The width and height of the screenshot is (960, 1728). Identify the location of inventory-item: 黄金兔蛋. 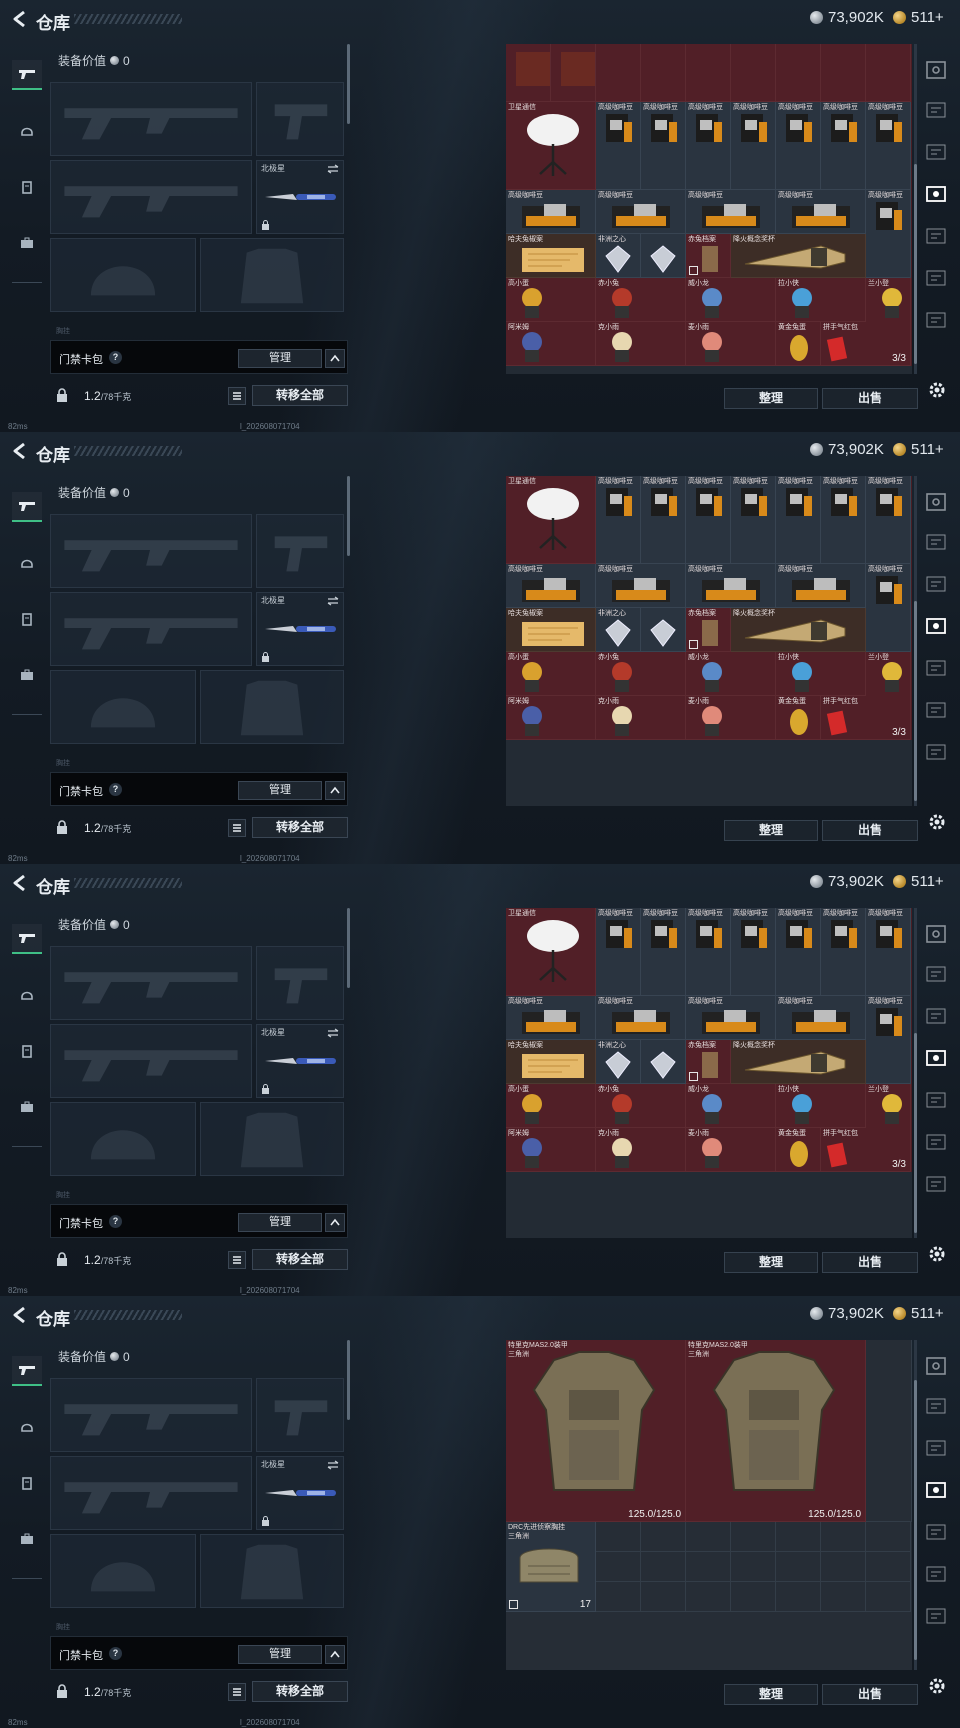
(798, 718).